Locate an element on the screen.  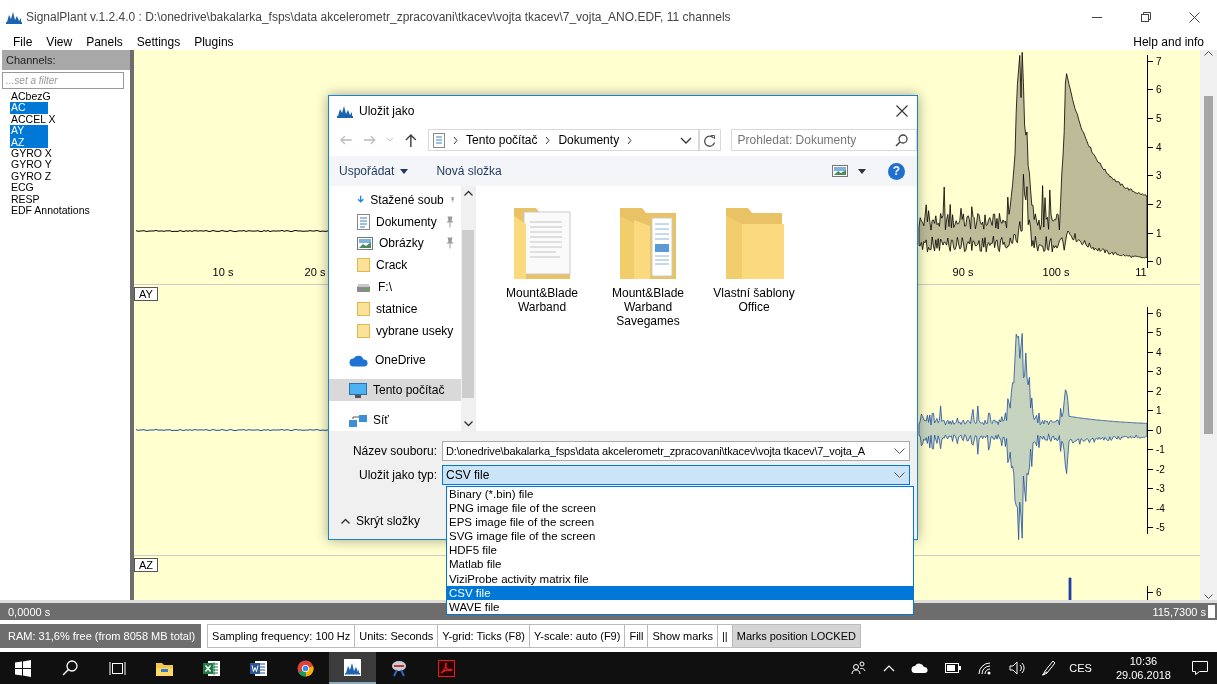
spreadsheet-icon is located at coordinates (211, 668).